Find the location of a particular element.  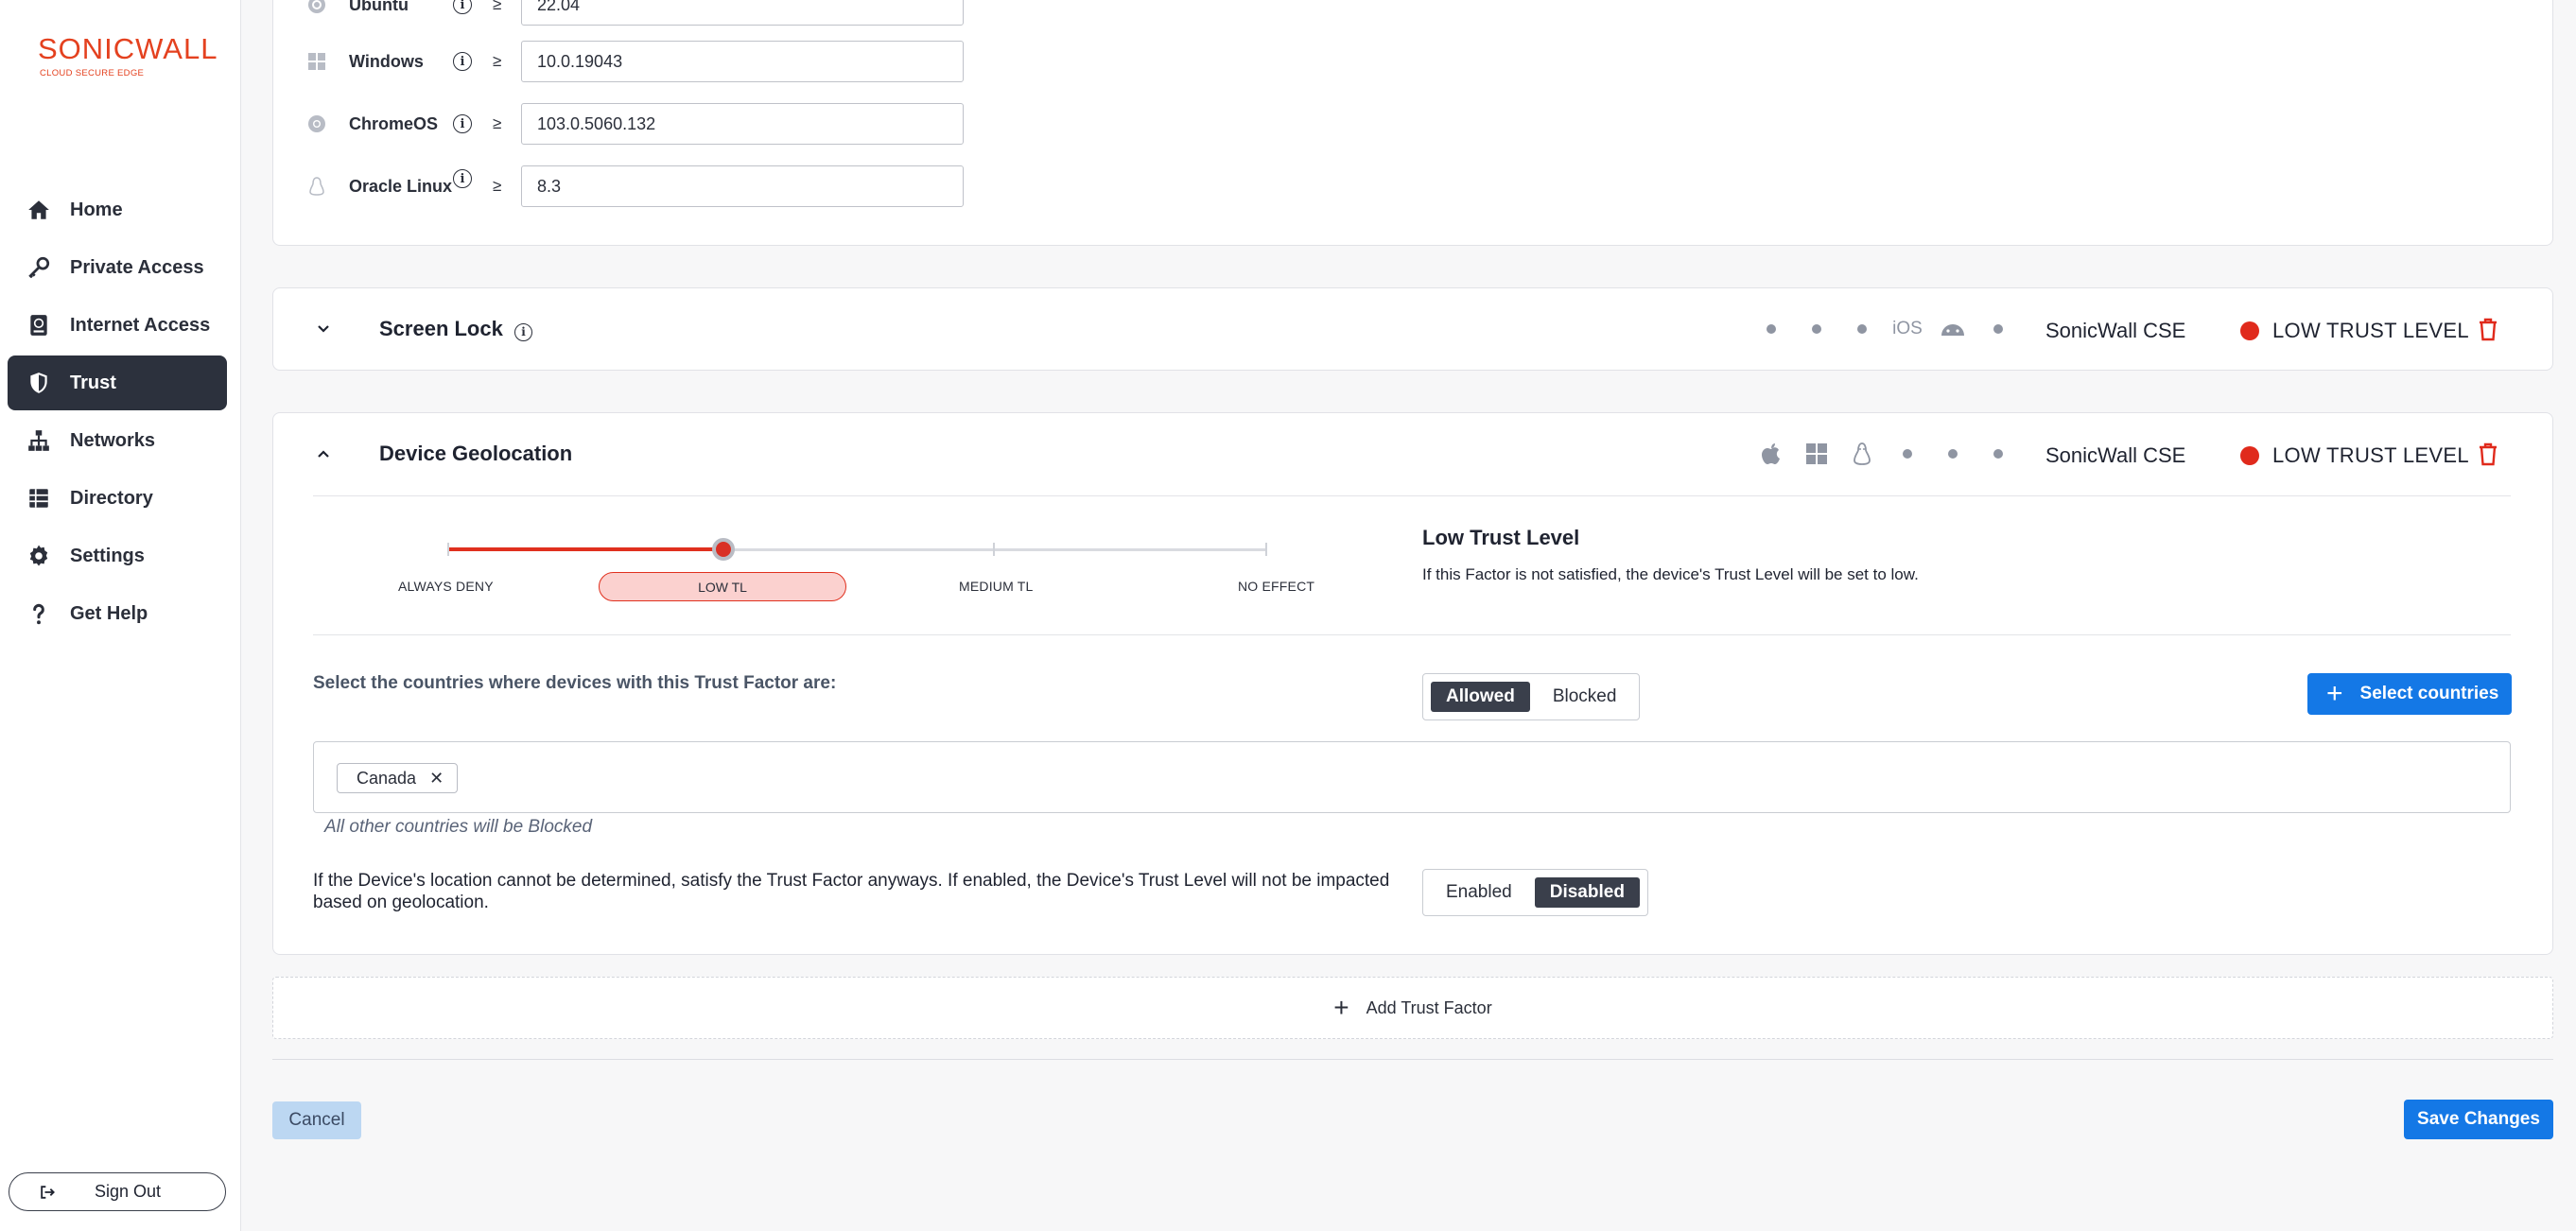

sidebar-item-label: Directory is located at coordinates (111, 498).